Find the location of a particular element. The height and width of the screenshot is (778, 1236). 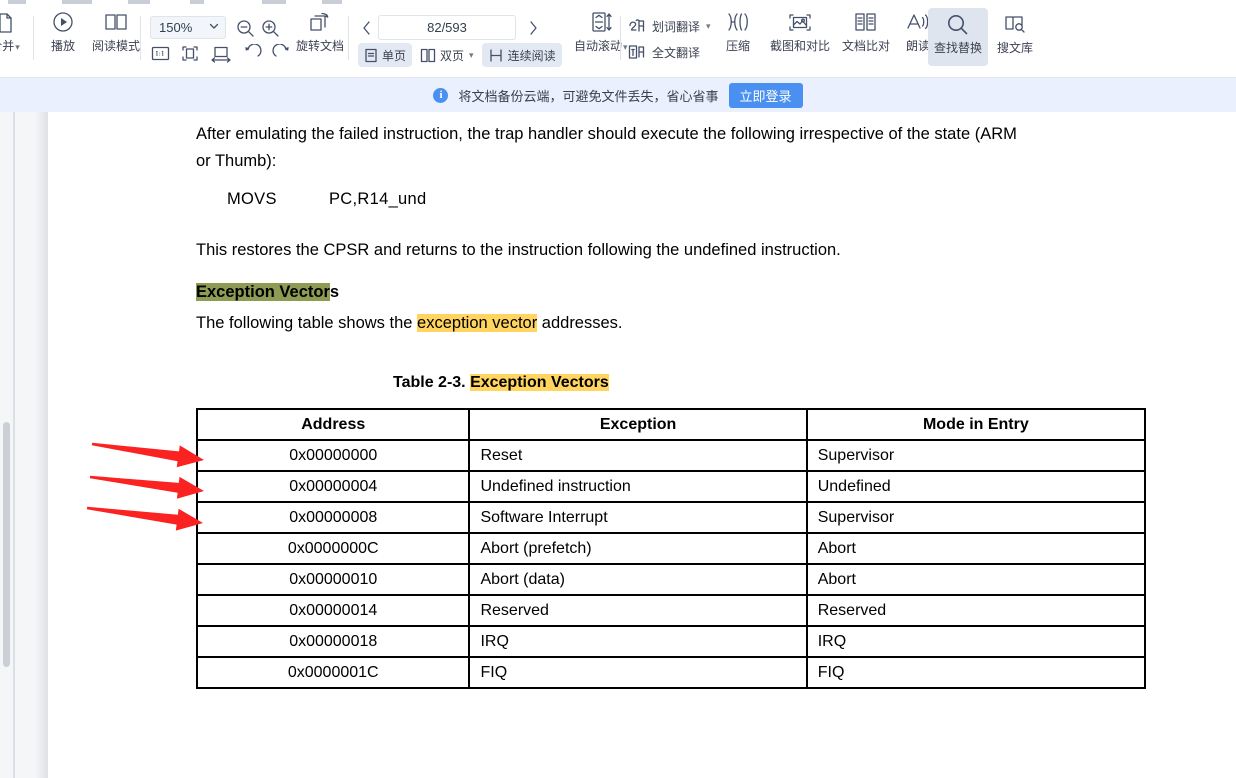

table-row: 0x00000014 Reserved Reserved is located at coordinates (671, 610).